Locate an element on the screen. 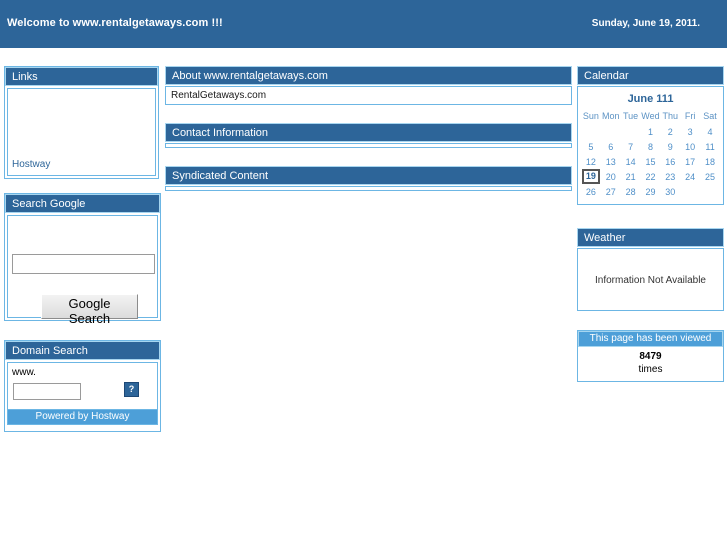  calendar-day-cell: 5 is located at coordinates (591, 146).